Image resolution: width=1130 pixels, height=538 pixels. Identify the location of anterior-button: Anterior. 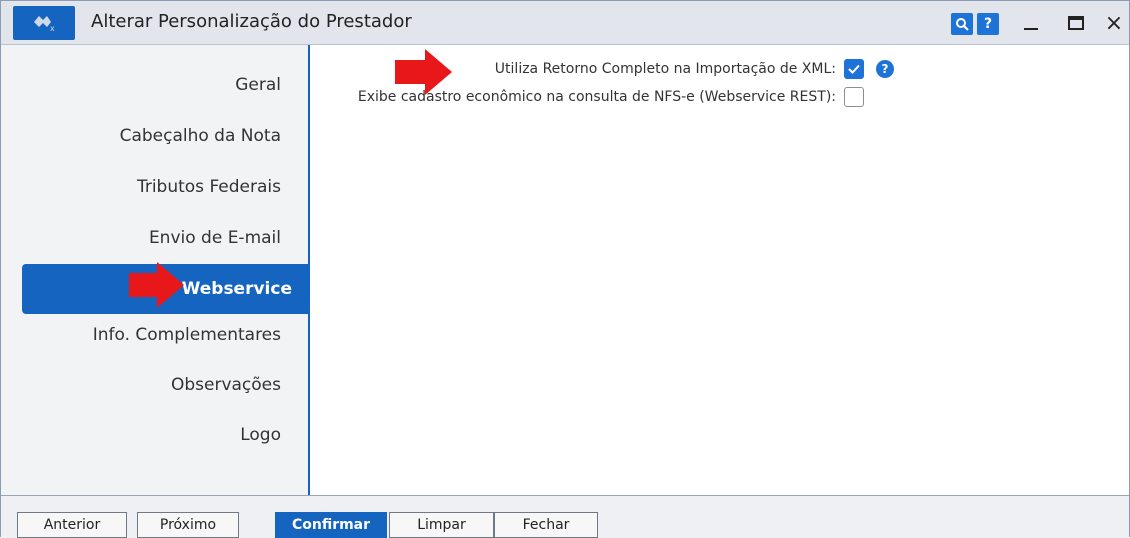
(72, 525).